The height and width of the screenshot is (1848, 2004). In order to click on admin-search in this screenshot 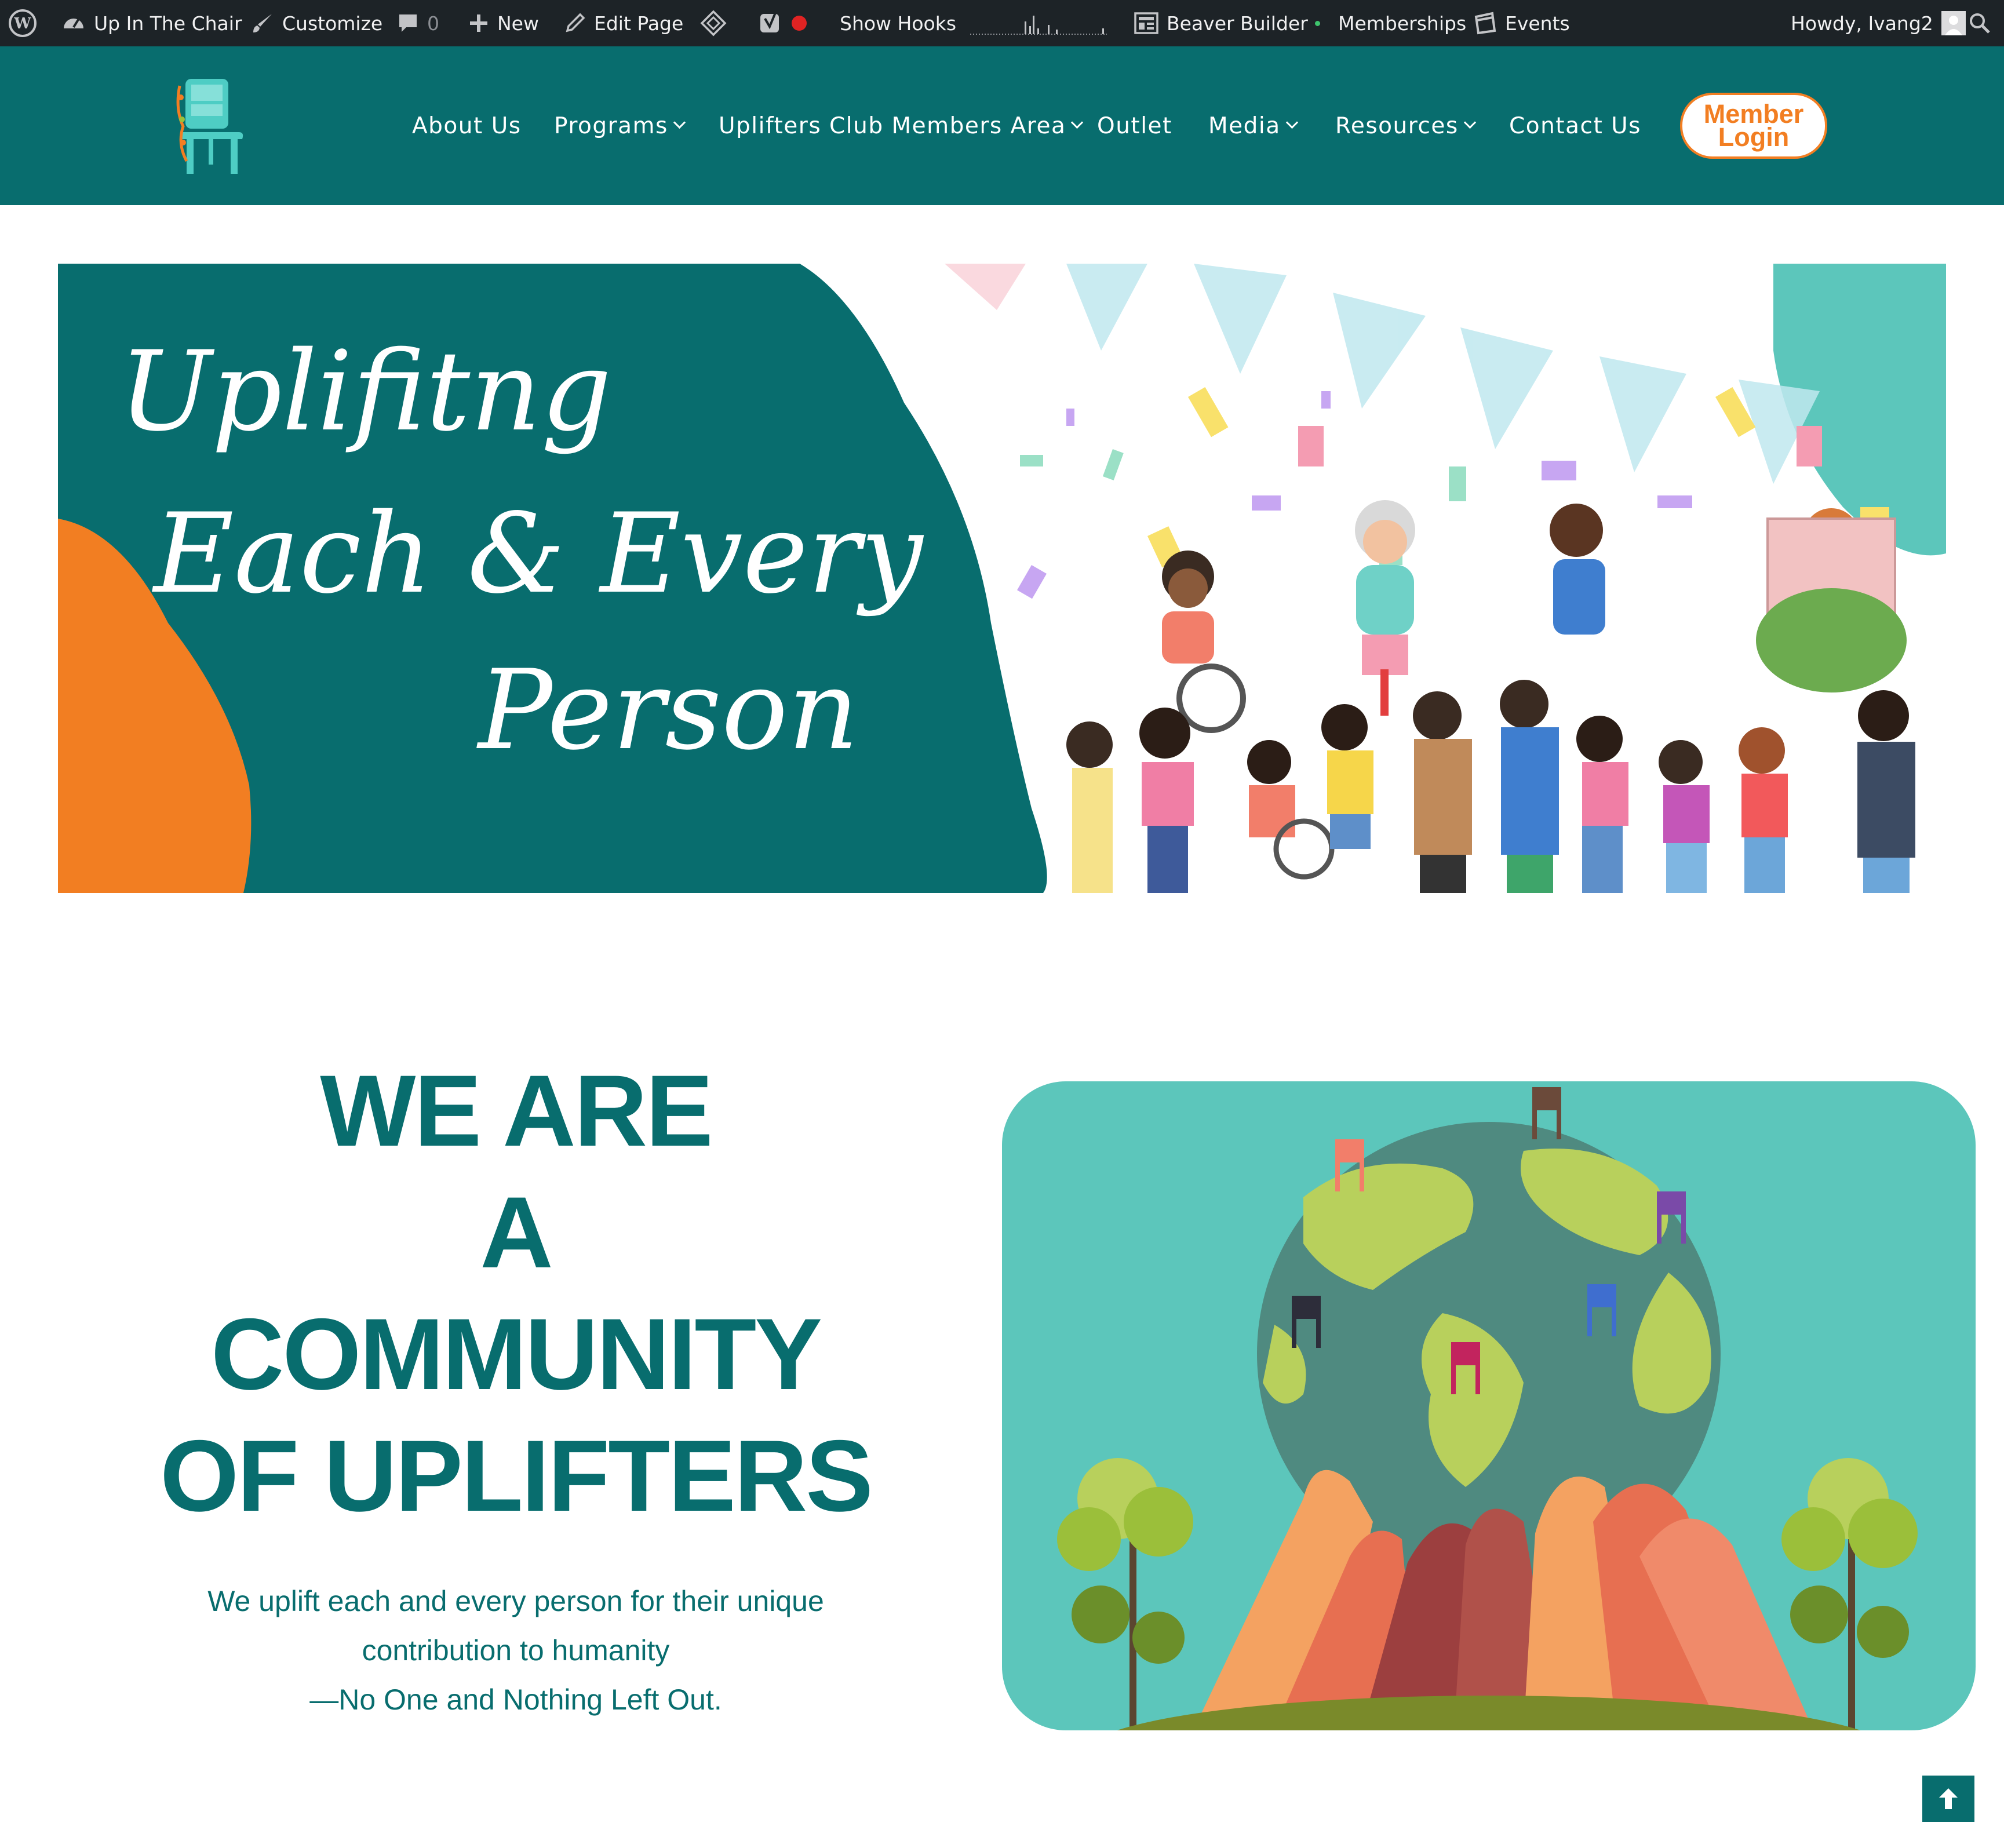, I will do `click(1983, 23)`.